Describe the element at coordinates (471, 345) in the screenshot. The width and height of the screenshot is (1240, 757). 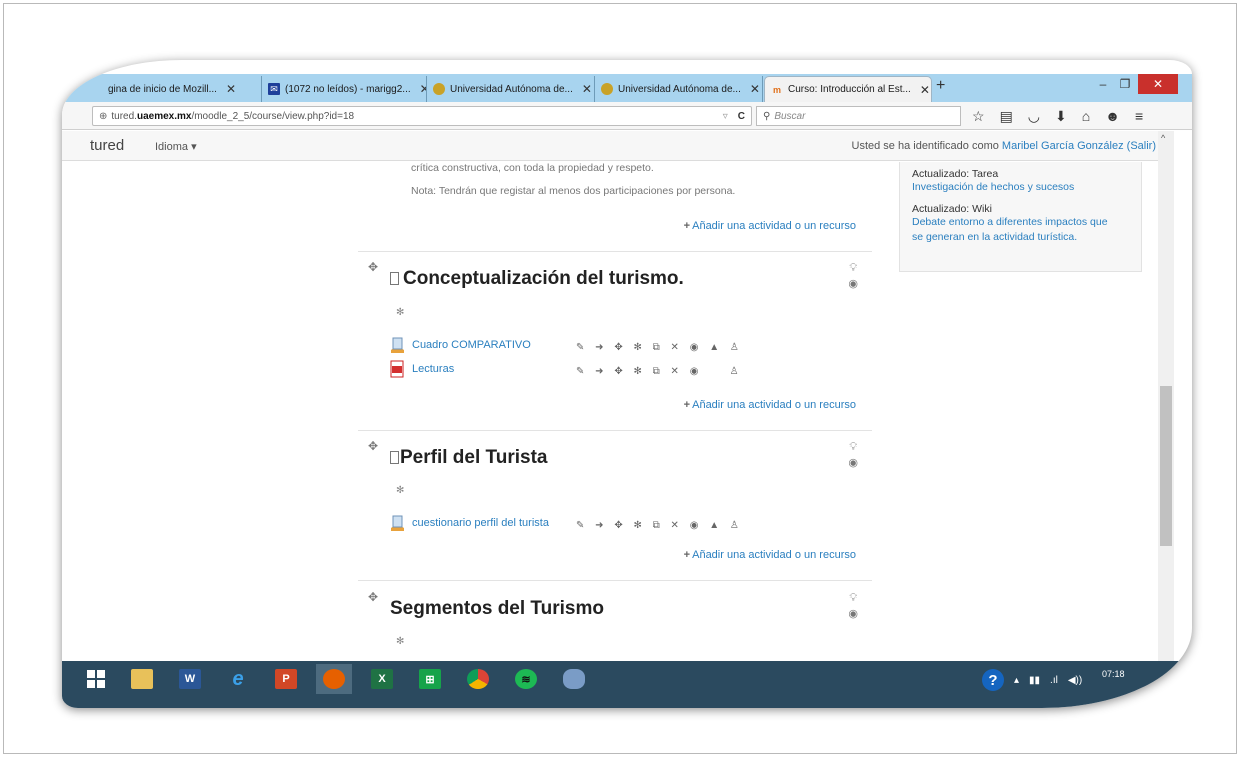
I see `activity-link: Cuadro COMPARATIVO` at that location.